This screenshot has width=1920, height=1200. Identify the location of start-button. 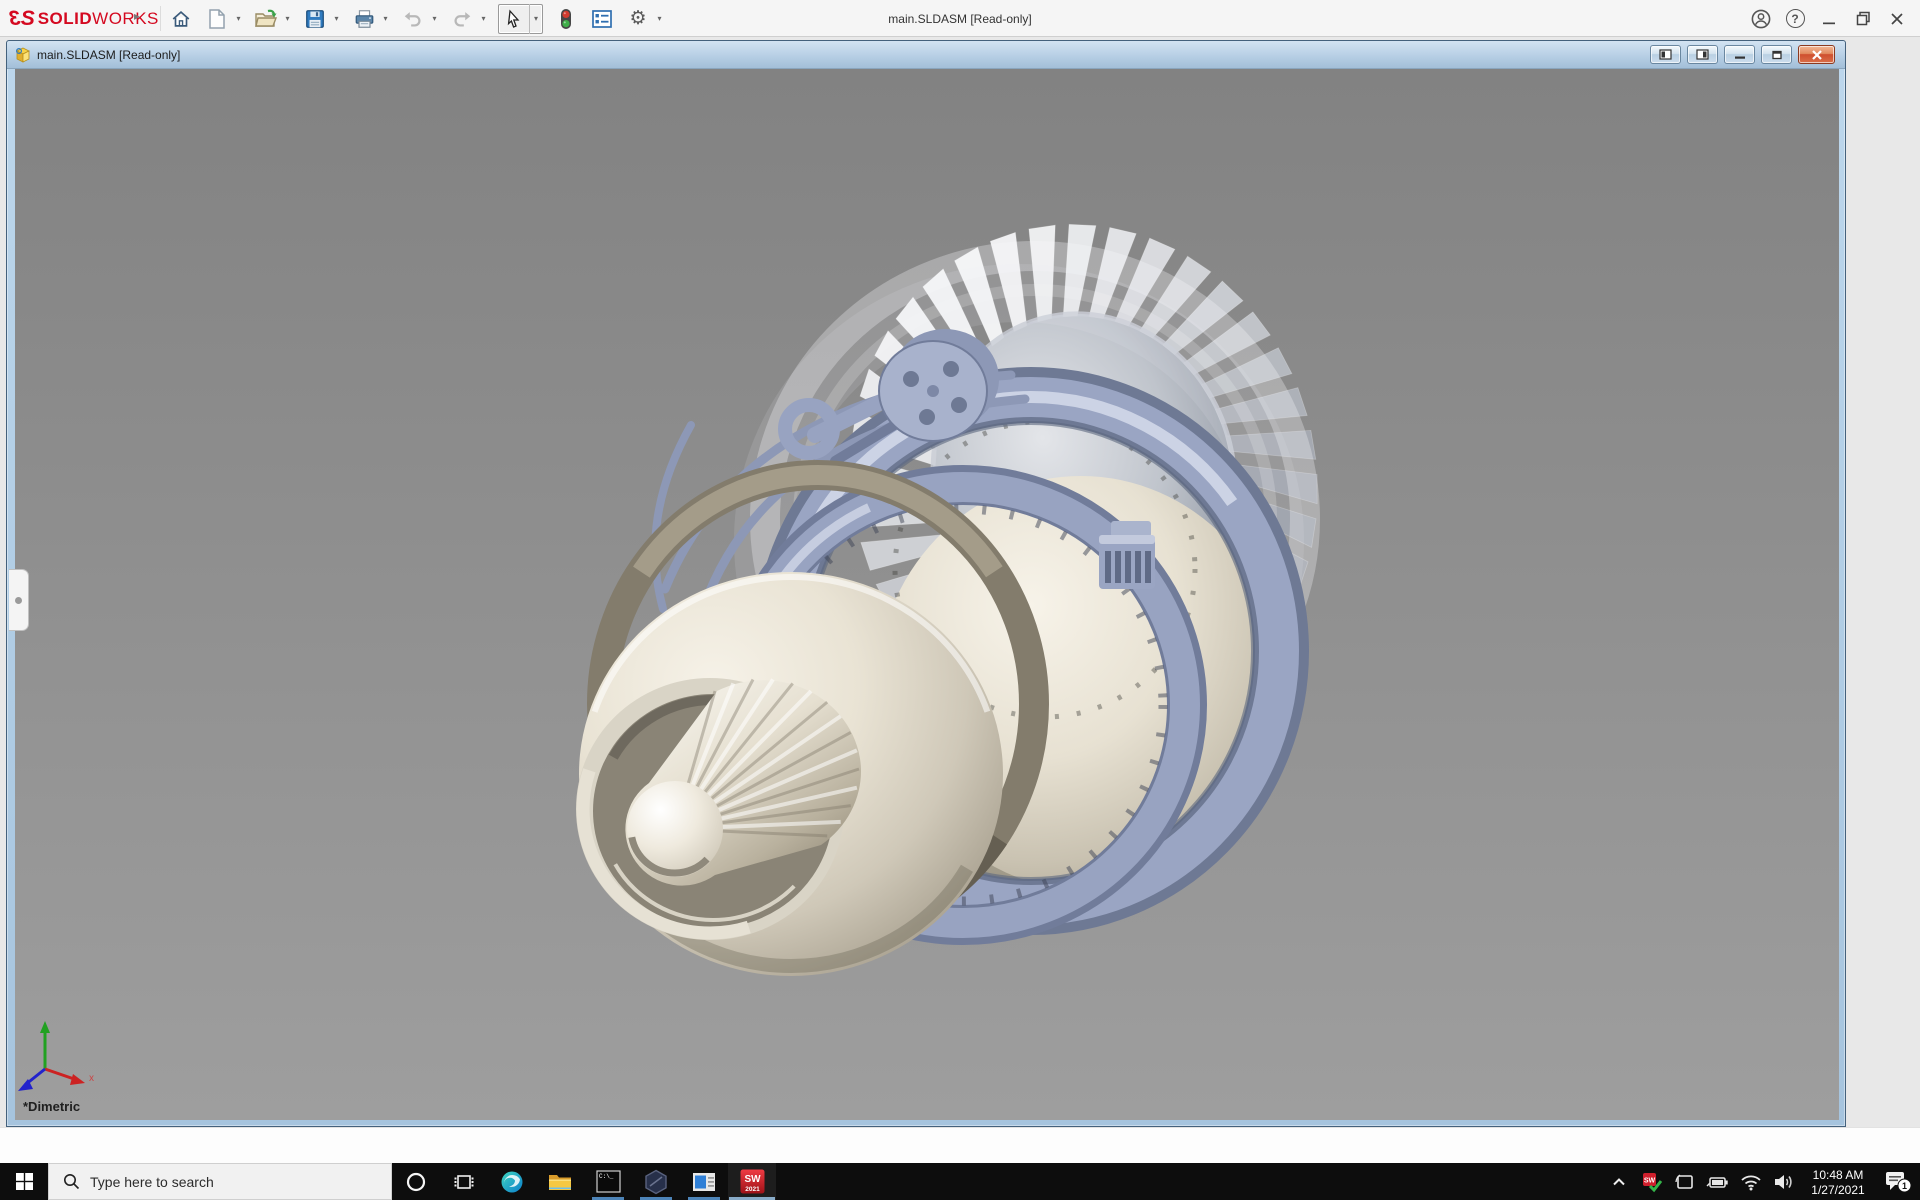
(24, 1181).